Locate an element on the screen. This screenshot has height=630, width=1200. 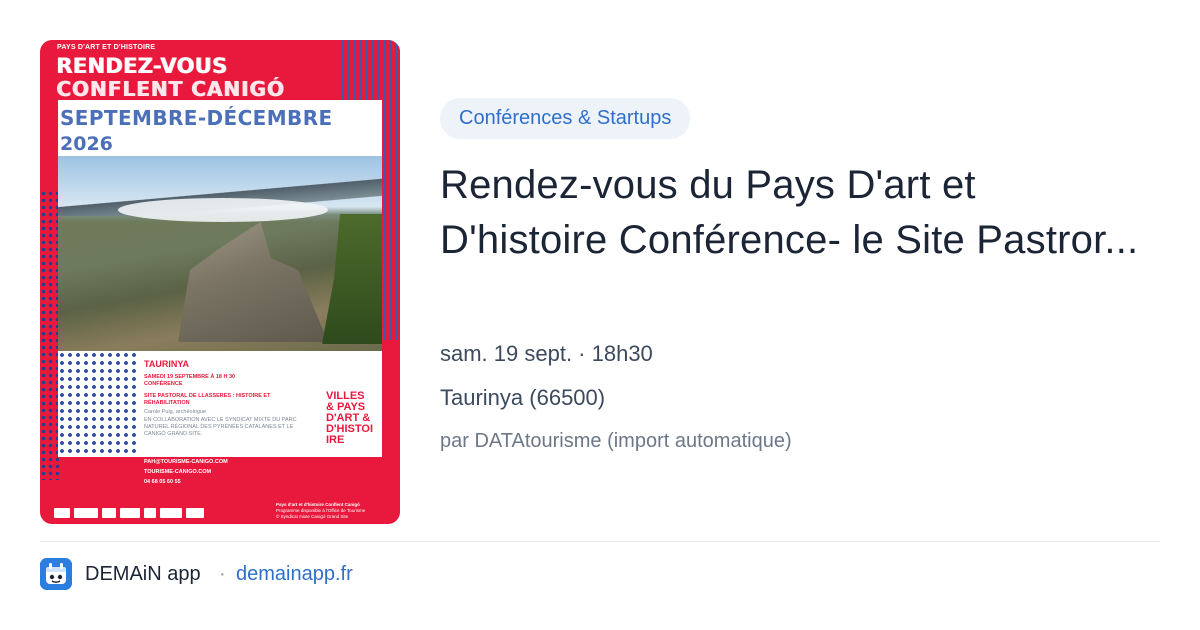
photo-trees is located at coordinates (352, 279).